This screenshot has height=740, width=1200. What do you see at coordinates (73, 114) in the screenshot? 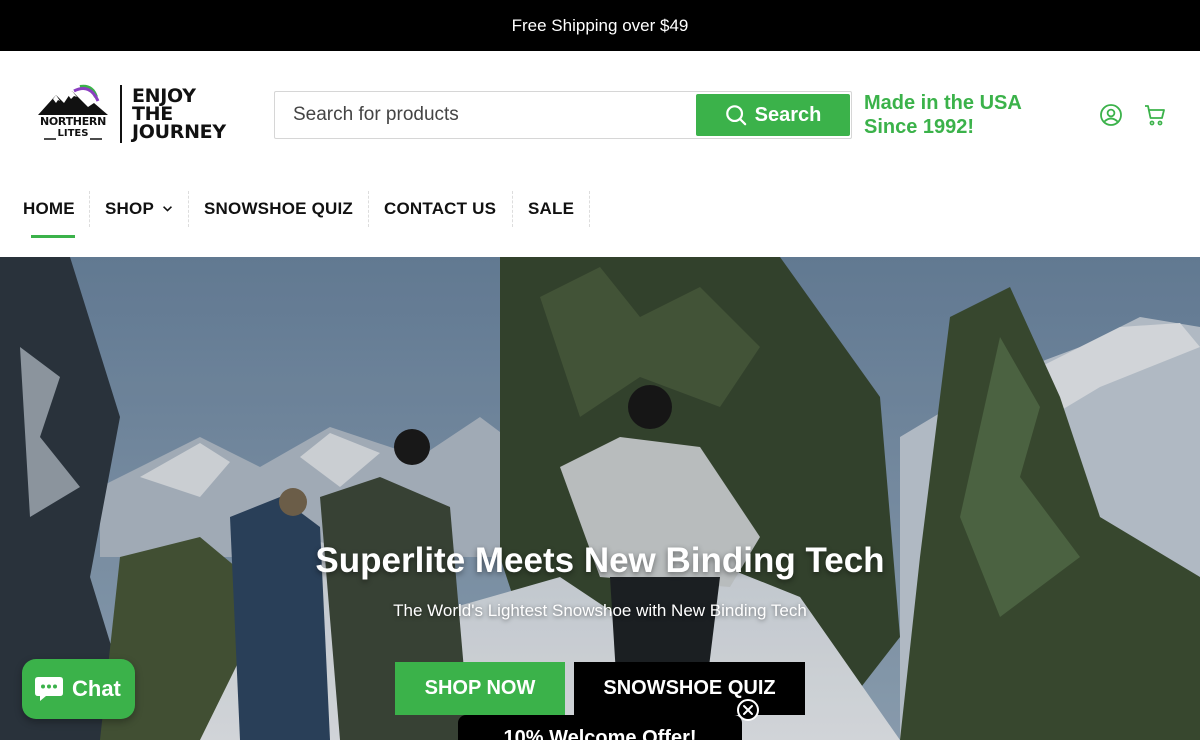
I see `logo-badge: NORTHERN LITES` at bounding box center [73, 114].